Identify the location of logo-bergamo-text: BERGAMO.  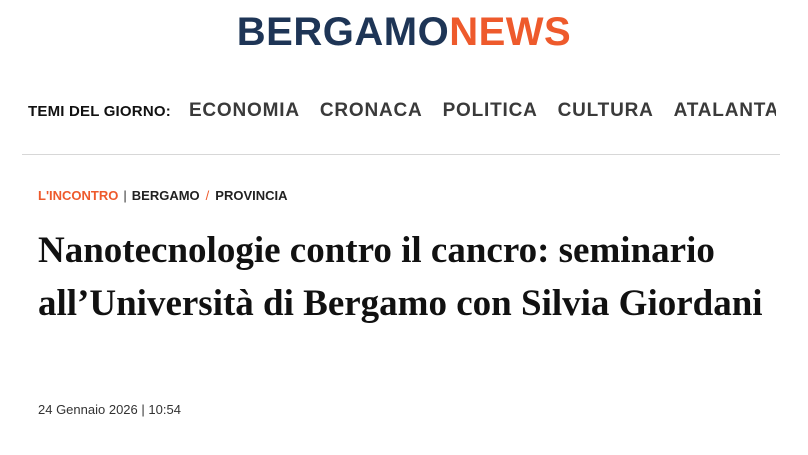
(343, 32).